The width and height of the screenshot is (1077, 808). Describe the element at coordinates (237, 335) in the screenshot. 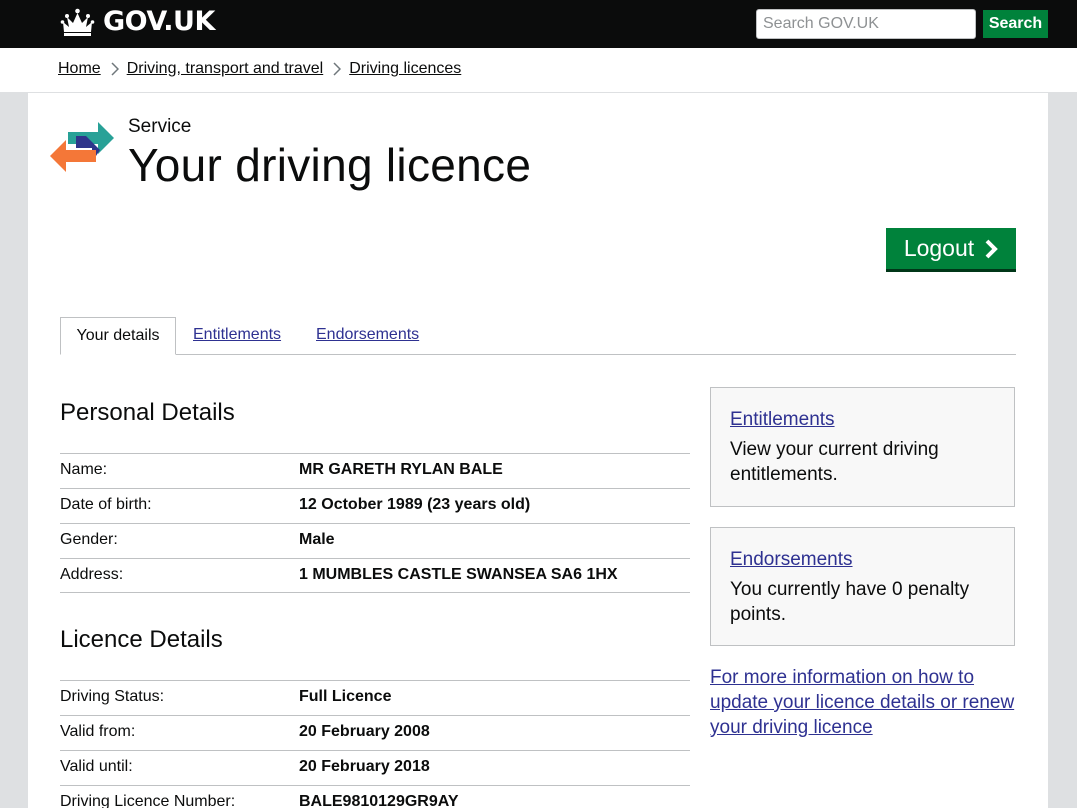

I see `tab-entitlements: Entitlements` at that location.